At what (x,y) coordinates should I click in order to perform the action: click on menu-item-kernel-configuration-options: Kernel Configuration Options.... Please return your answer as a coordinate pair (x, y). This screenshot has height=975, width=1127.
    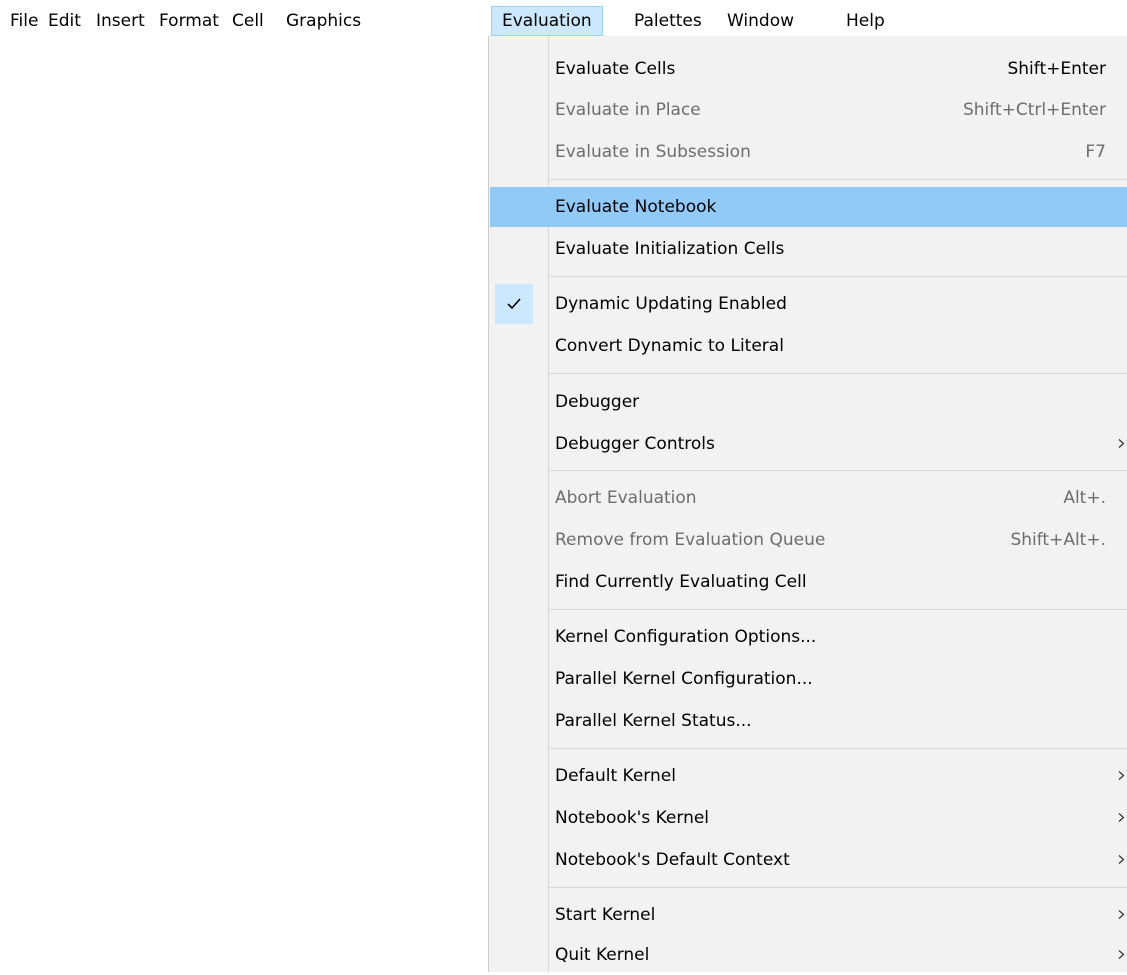
    Looking at the image, I should click on (808, 637).